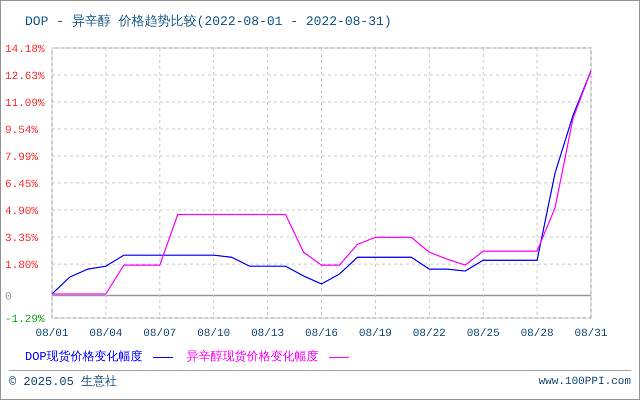  Describe the element at coordinates (21, 239) in the screenshot. I see `y-axis-label: 3.35%` at that location.